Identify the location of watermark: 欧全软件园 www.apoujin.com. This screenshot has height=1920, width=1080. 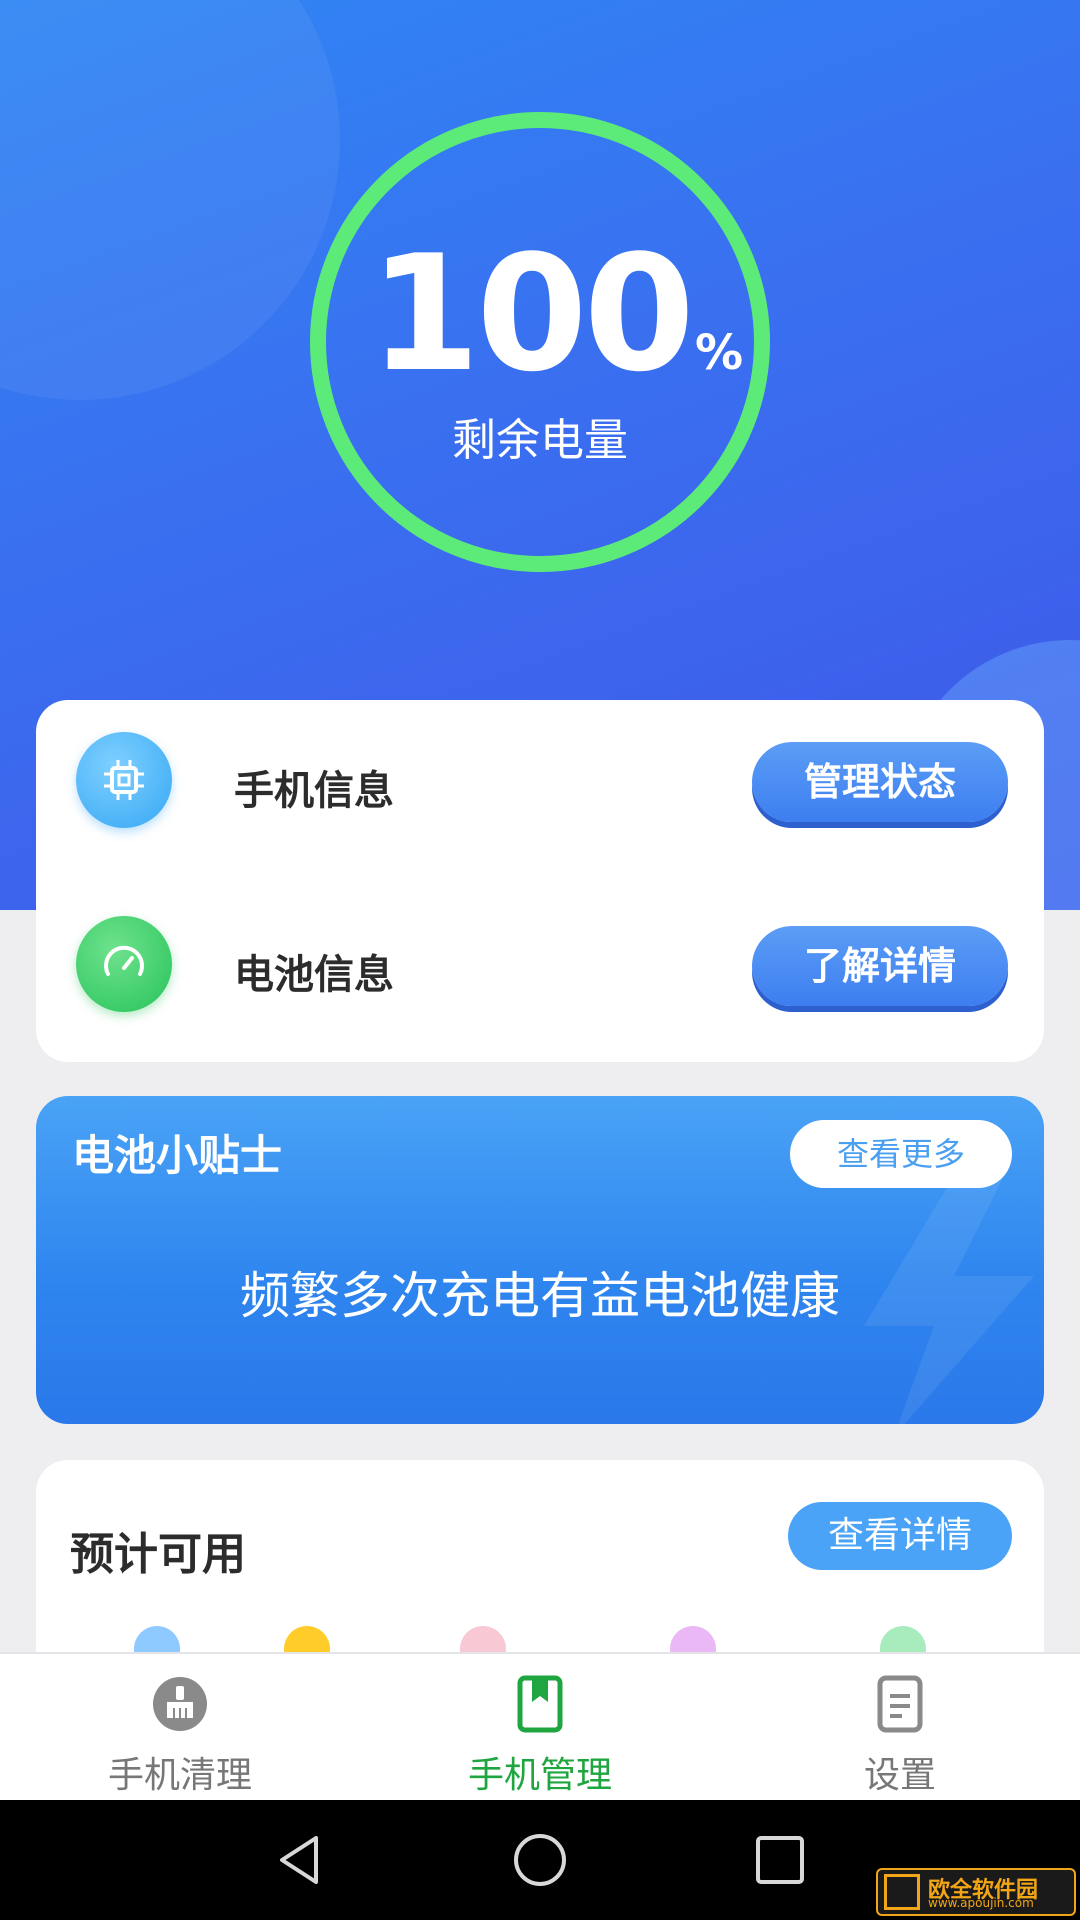
(976, 1892).